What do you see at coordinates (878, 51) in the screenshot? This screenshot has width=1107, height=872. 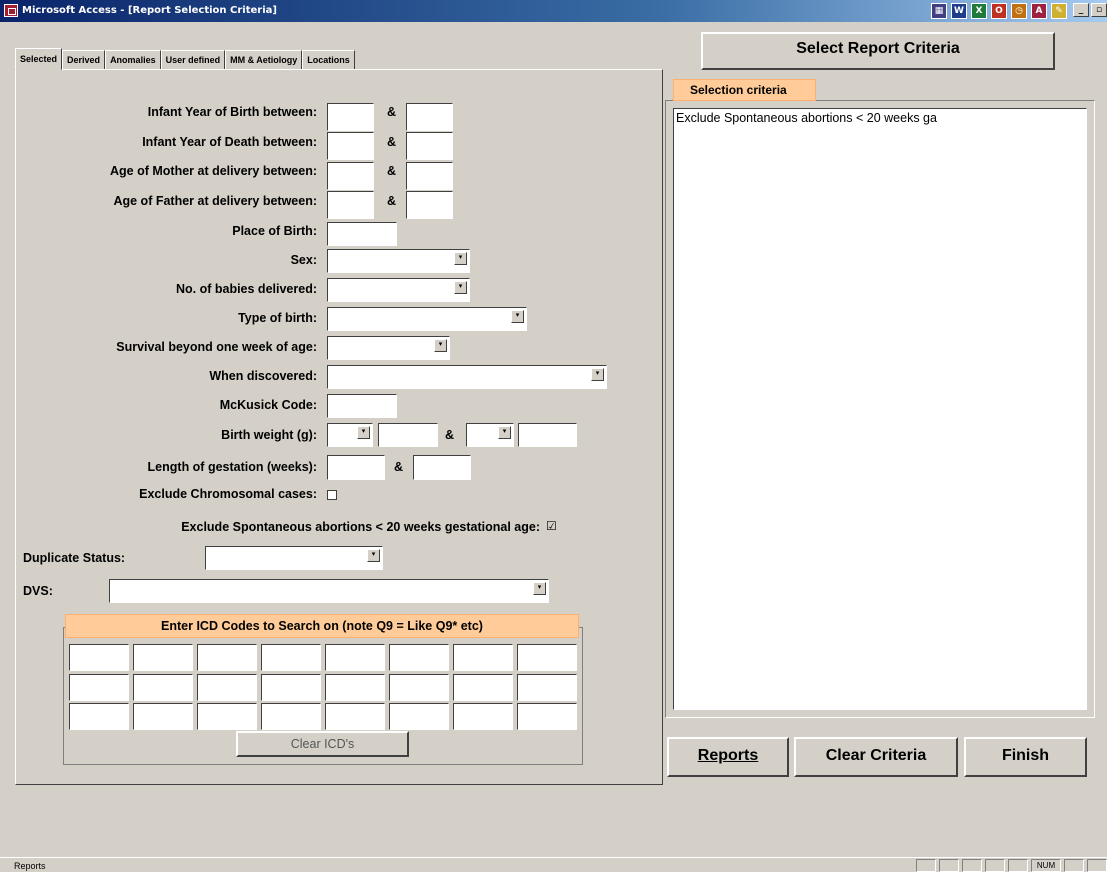 I see `select-report-criteria-button: Select Report Criteria` at bounding box center [878, 51].